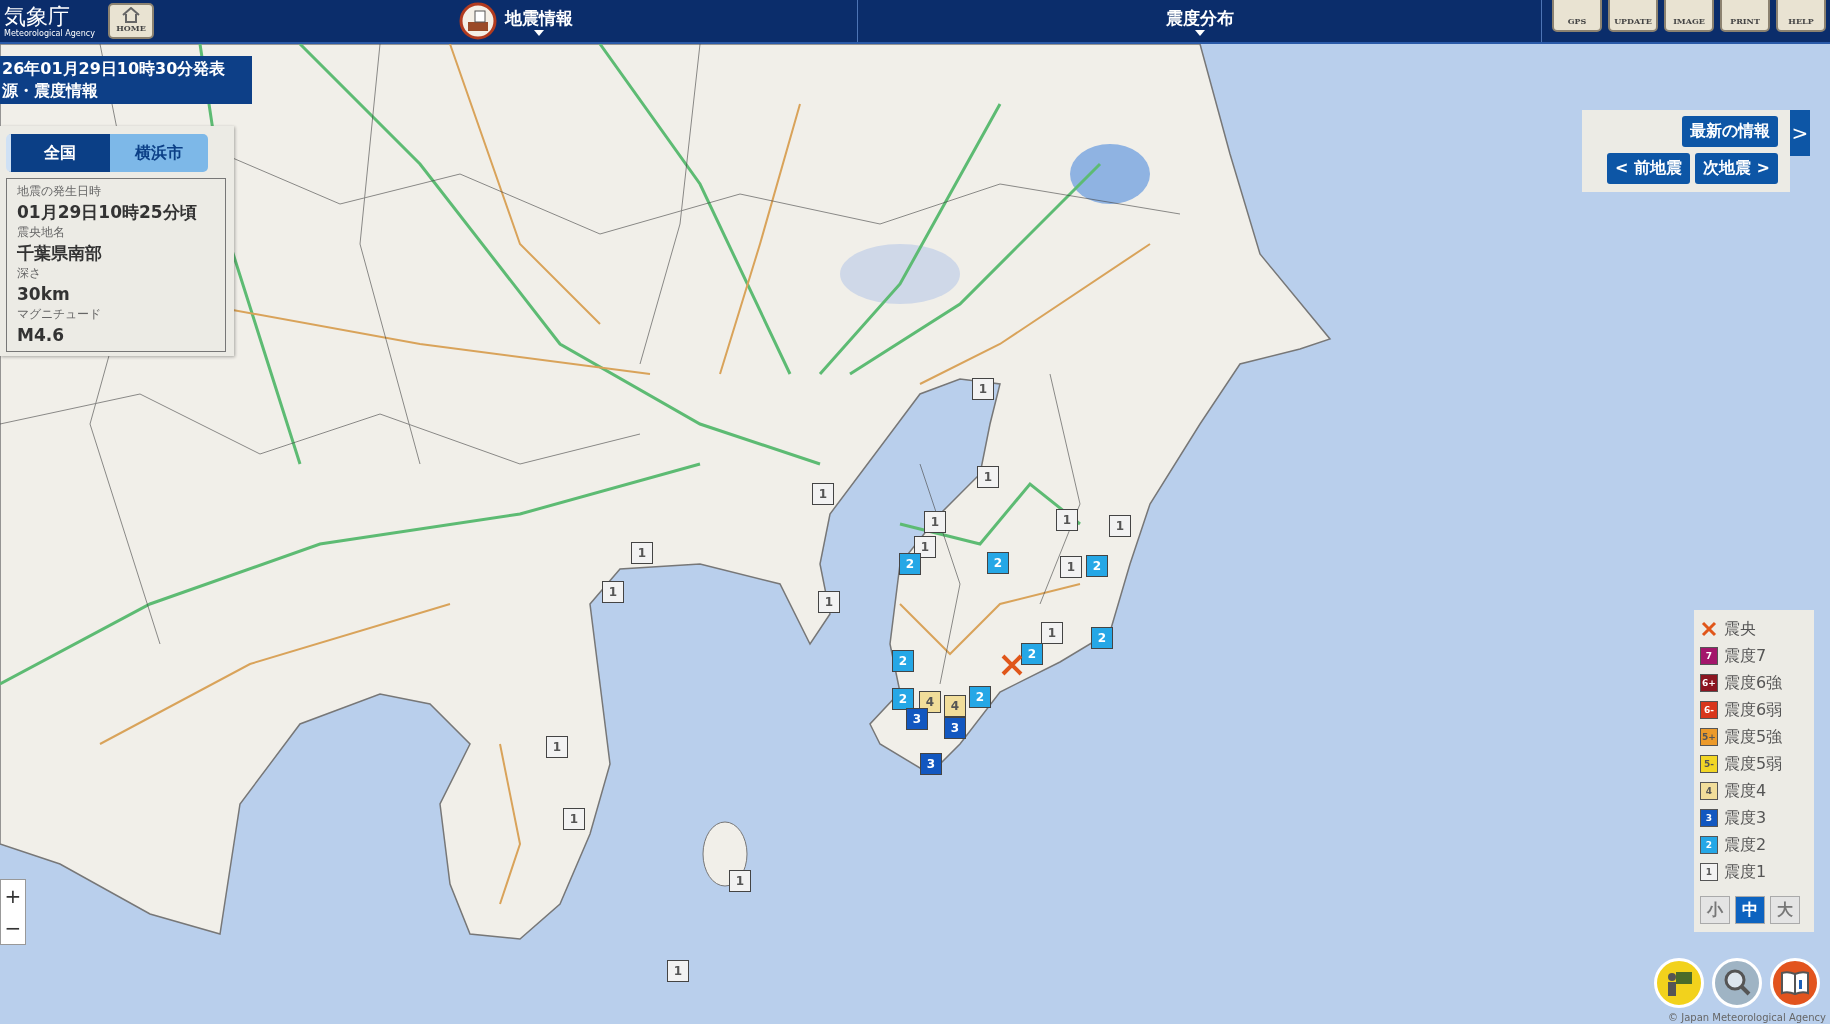 Image resolution: width=1830 pixels, height=1024 pixels. I want to click on detail-label: 地震の発生日時, so click(59, 191).